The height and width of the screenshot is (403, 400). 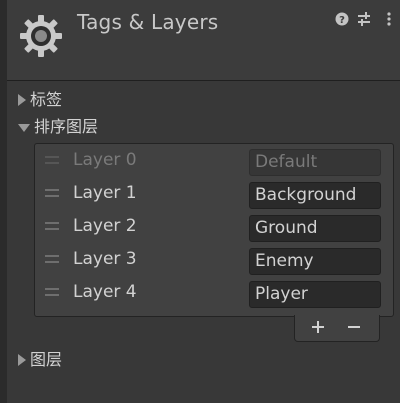 I want to click on layer-name-field: Ground, so click(x=315, y=228).